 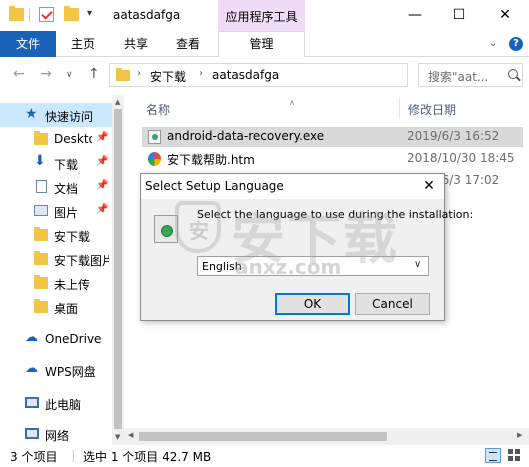 I want to click on back-arrow-icon: ←, so click(x=19, y=74).